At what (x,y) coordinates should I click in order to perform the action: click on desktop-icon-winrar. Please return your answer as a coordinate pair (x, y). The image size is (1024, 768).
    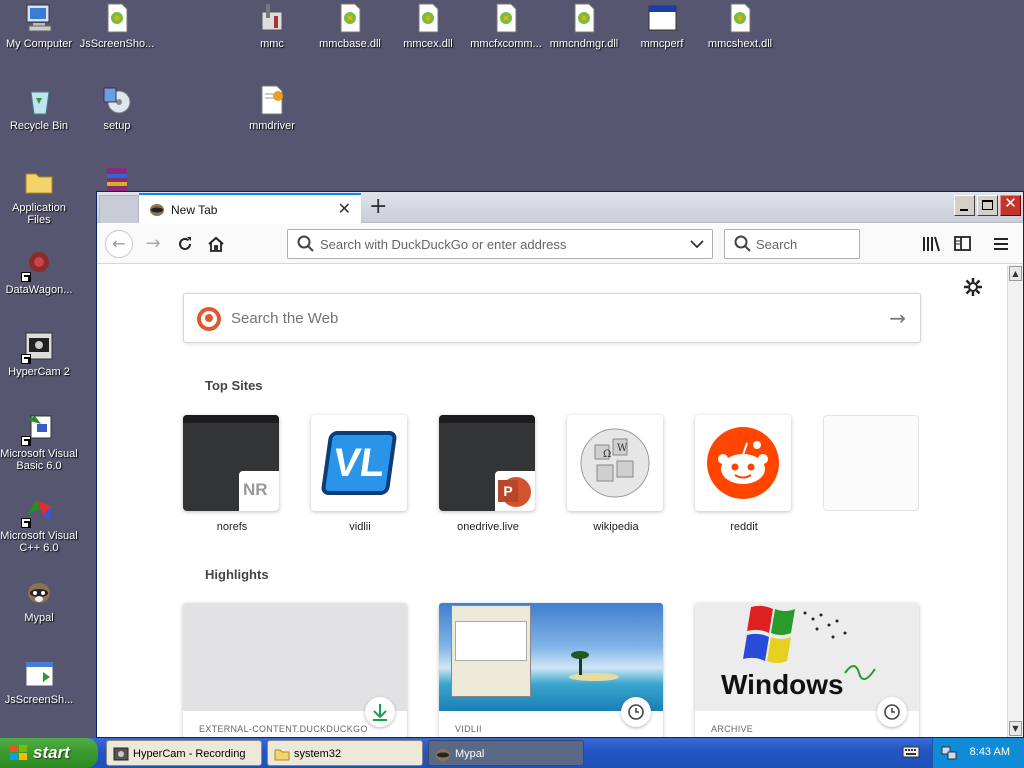
    Looking at the image, I should click on (117, 177).